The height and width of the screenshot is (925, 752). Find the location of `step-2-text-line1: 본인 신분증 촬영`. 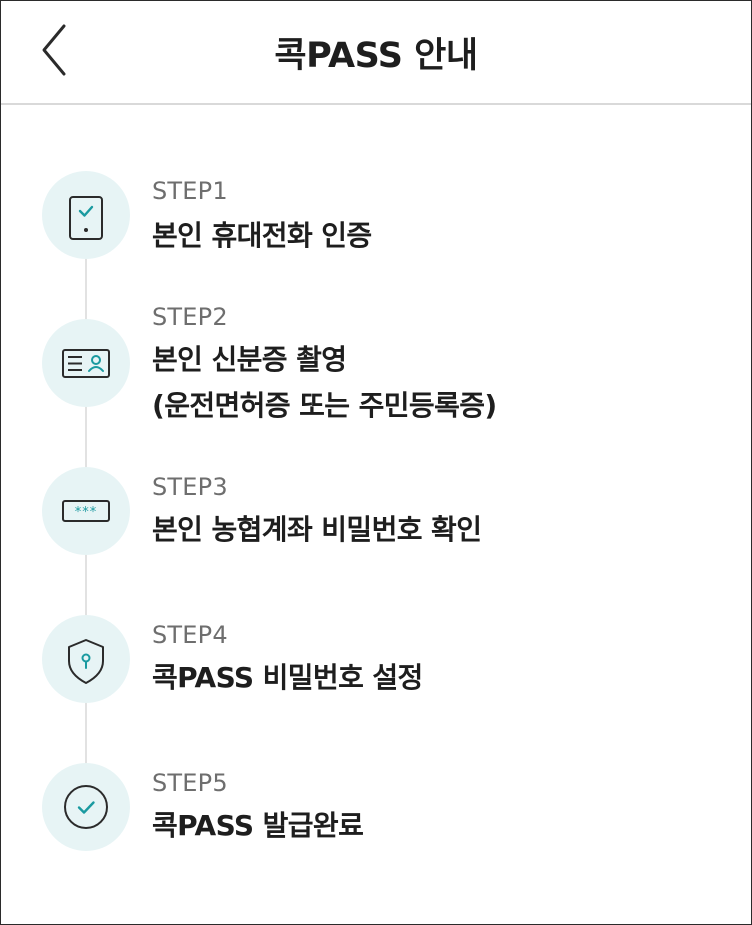

step-2-text-line1: 본인 신분증 촬영 is located at coordinates (249, 359).